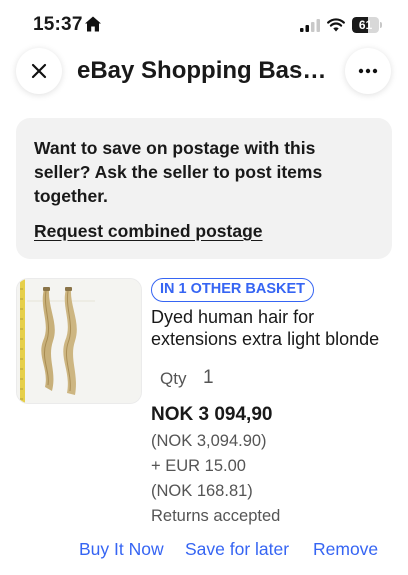 The height and width of the screenshot is (575, 408). Describe the element at coordinates (237, 549) in the screenshot. I see `save-for-later-button: Save for later` at that location.